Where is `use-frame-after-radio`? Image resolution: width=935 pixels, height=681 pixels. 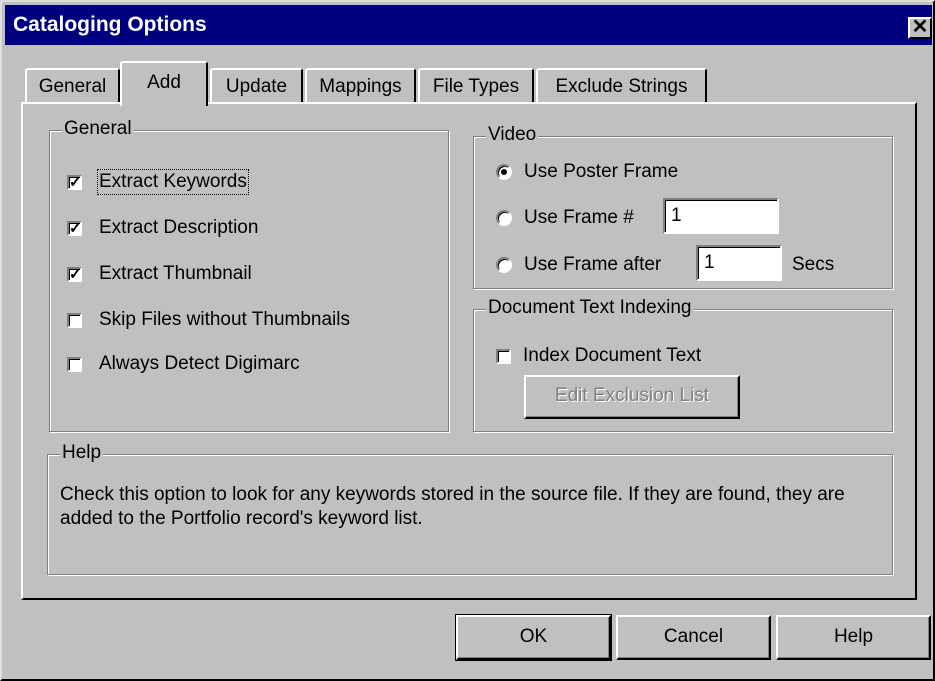 use-frame-after-radio is located at coordinates (504, 265).